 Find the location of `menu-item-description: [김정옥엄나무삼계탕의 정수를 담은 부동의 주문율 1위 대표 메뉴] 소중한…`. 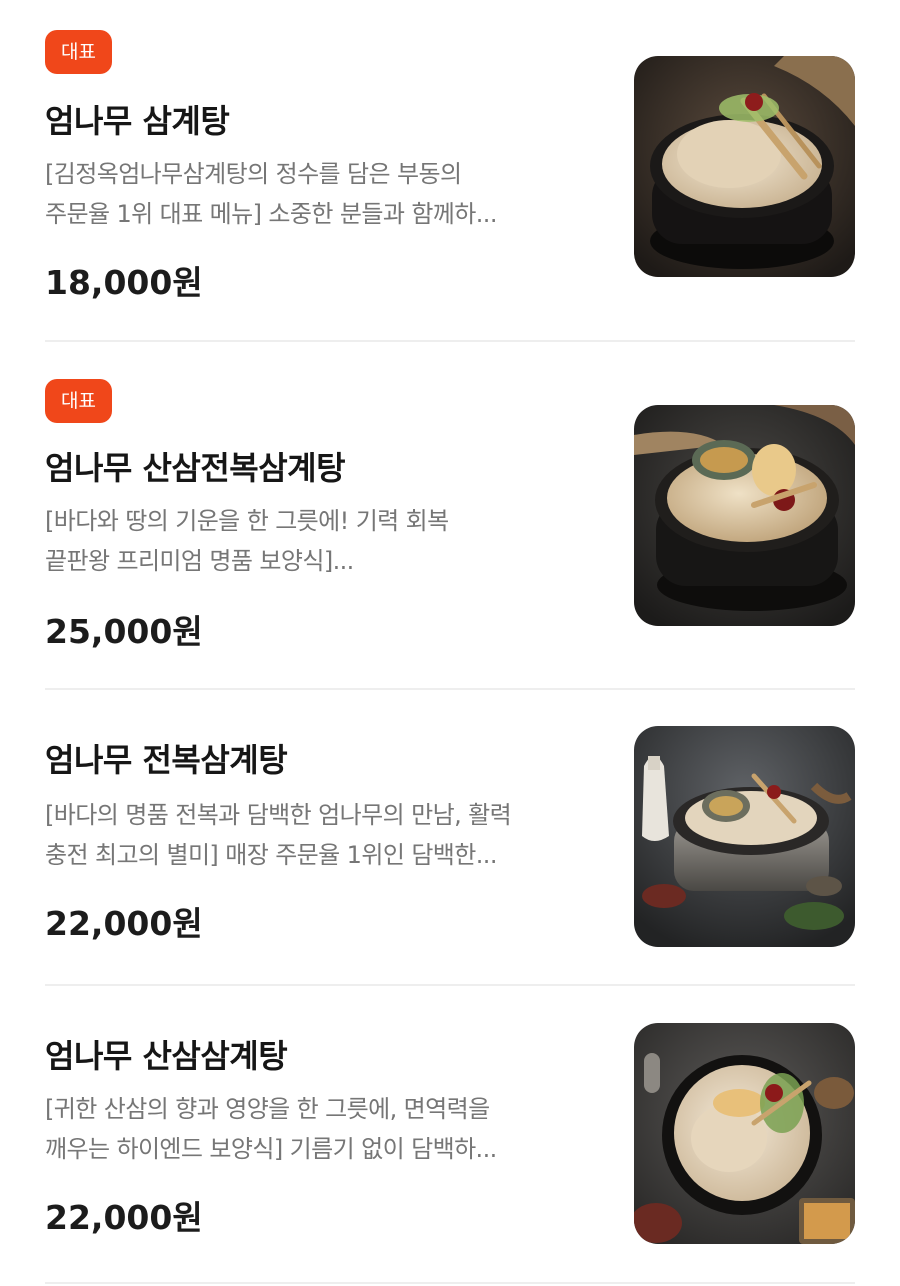

menu-item-description: [김정옥엄나무삼계탕의 정수를 담은 부동의 주문율 1위 대표 메뉴] 소중한… is located at coordinates (322, 194).